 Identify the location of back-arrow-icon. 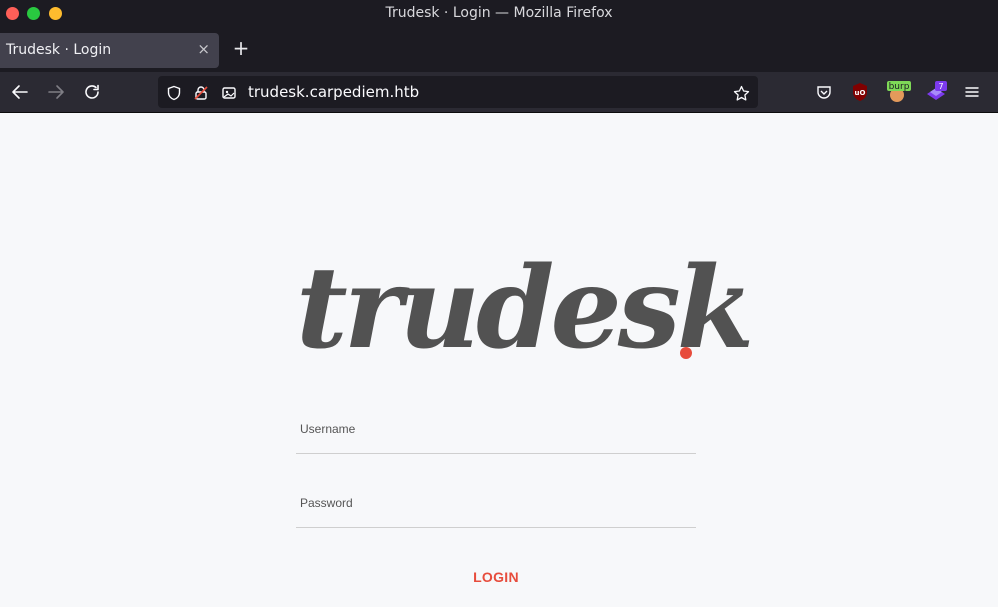
(20, 92).